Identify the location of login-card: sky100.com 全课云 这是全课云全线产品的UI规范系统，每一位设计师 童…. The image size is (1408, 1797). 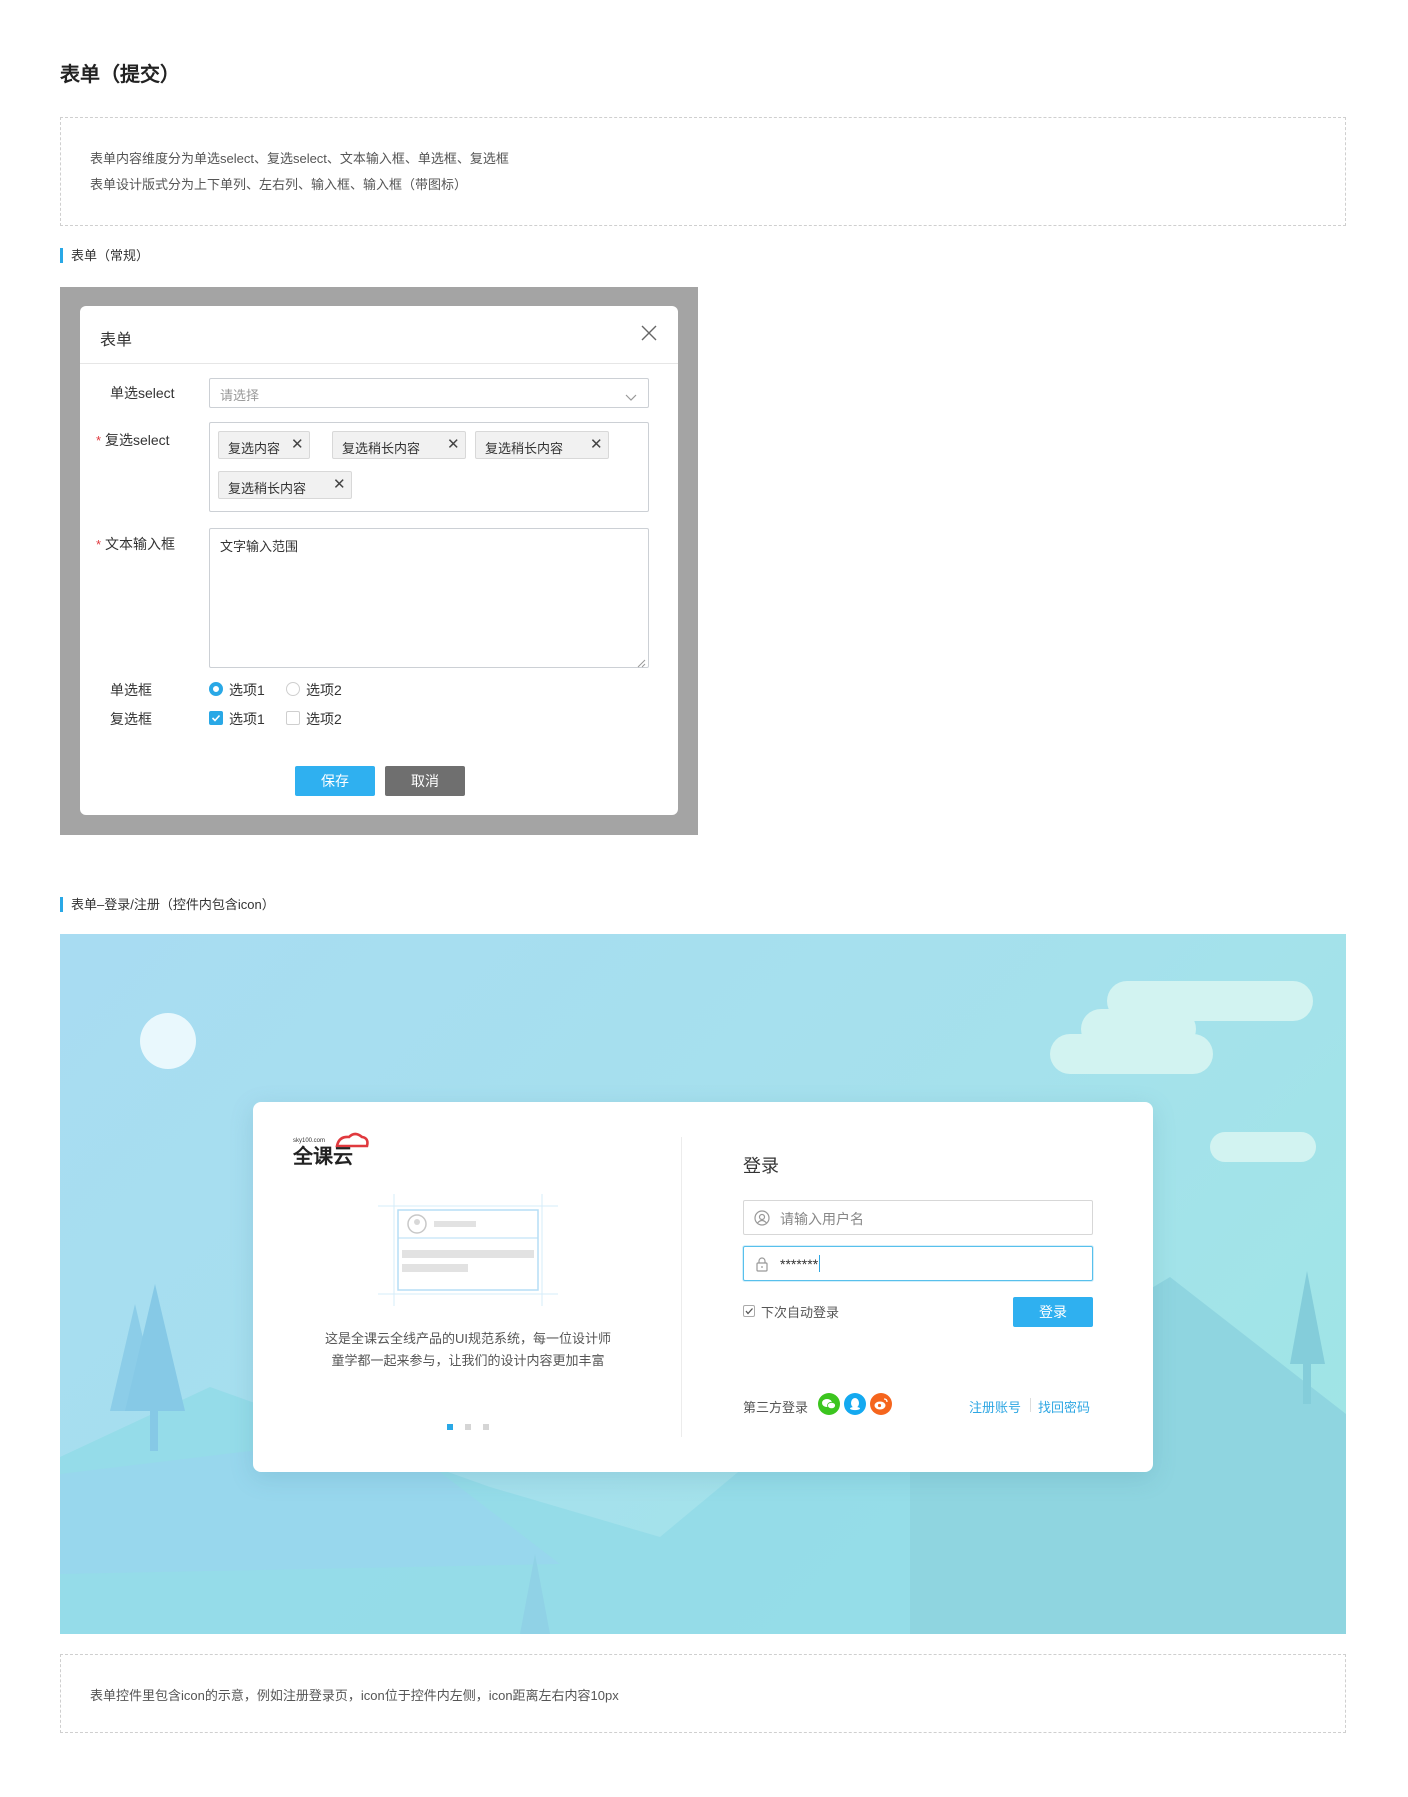
(703, 1287).